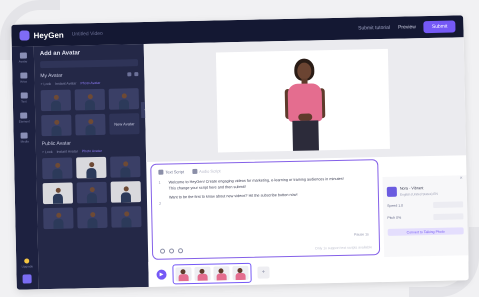  Describe the element at coordinates (418, 194) in the screenshot. I see `voice-language: English (United States) EN` at that location.